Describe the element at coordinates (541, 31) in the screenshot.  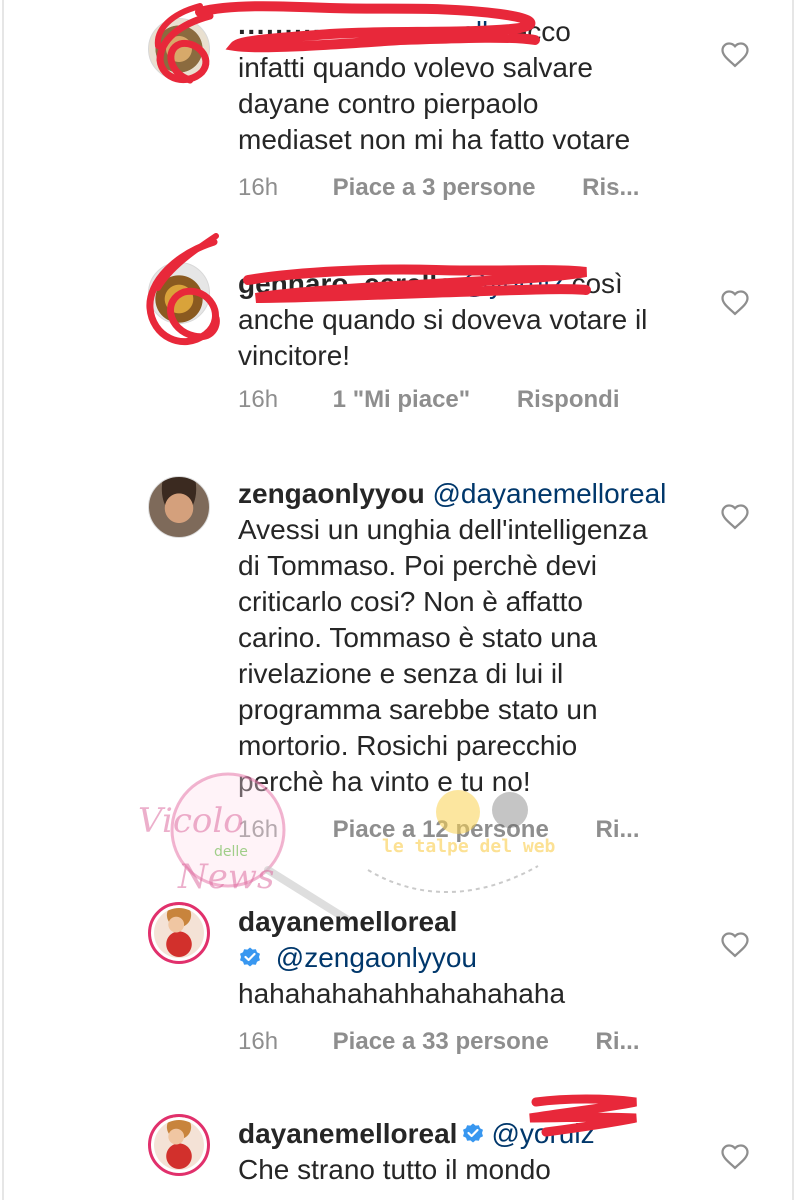
I see `comment-line-1-tail: ecco` at that location.